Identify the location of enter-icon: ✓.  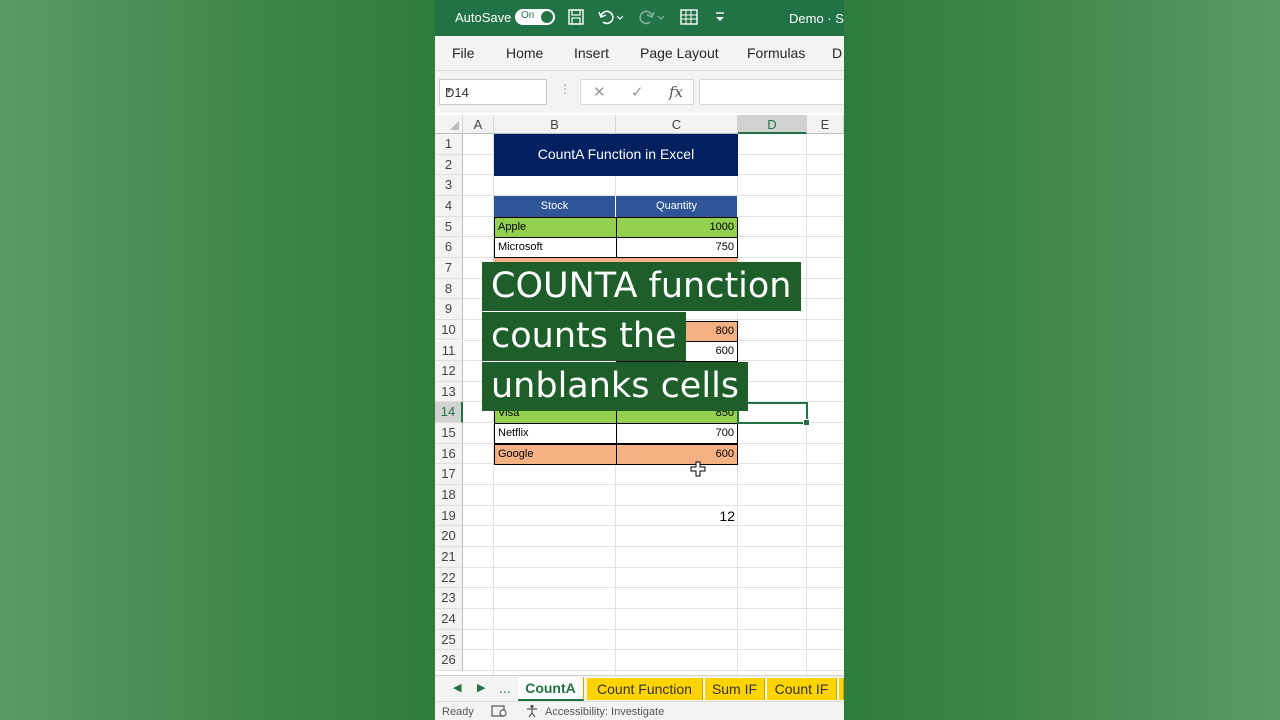
(637, 92).